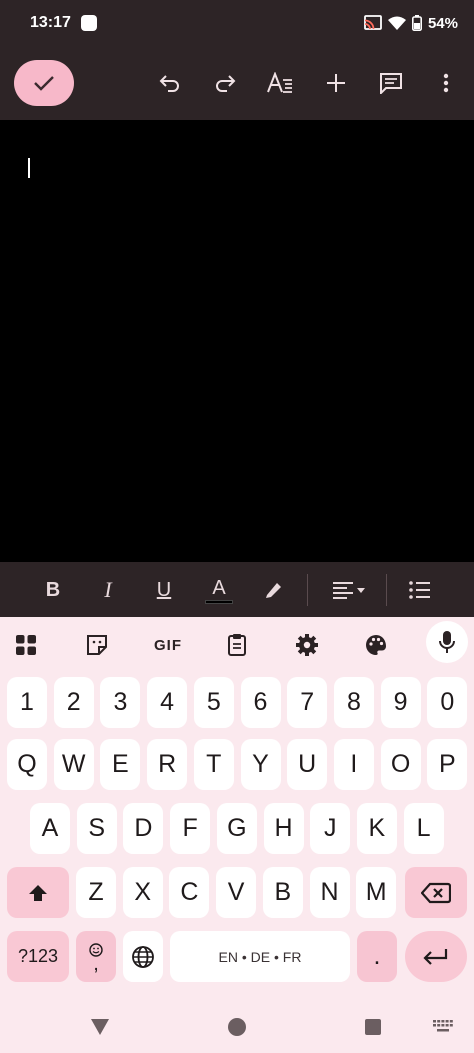 The width and height of the screenshot is (474, 1053). Describe the element at coordinates (376, 828) in the screenshot. I see `key-k: K` at that location.